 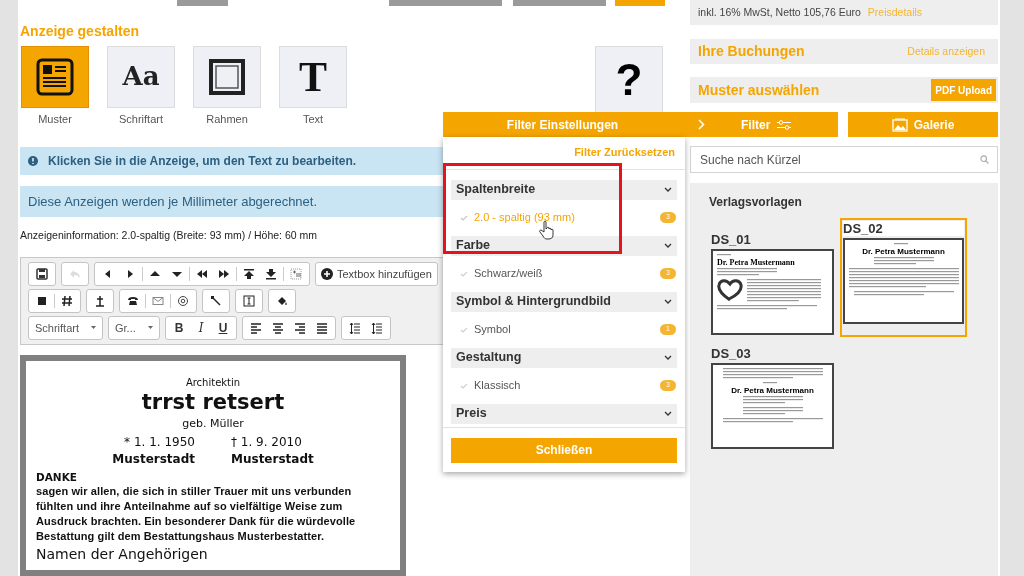 What do you see at coordinates (179, 327) in the screenshot?
I see `bold-button: B` at bounding box center [179, 327].